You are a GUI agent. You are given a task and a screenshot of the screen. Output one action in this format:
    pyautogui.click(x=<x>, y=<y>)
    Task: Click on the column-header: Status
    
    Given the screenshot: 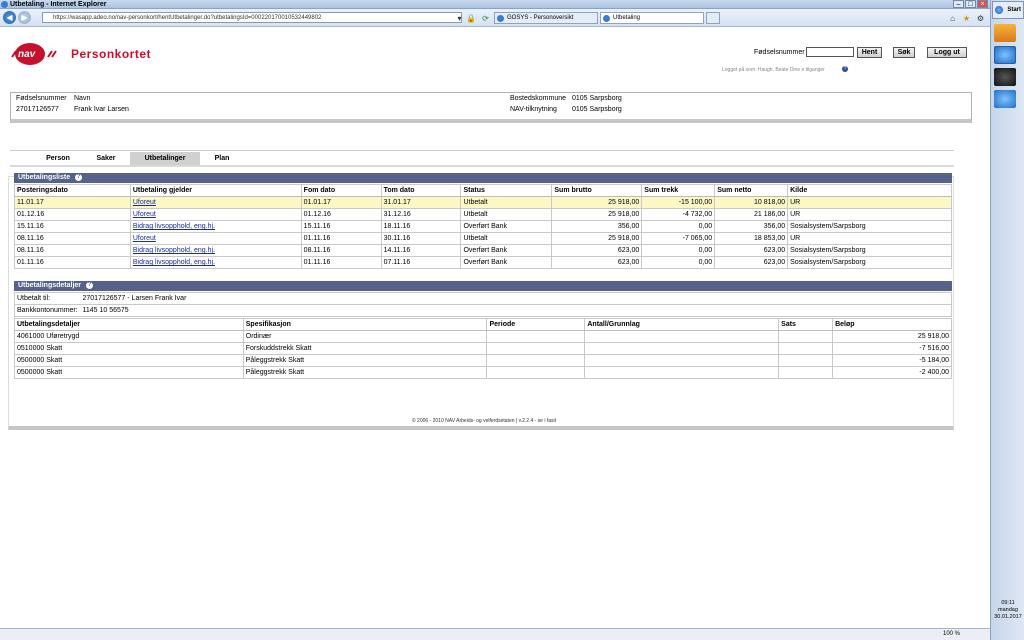 What is the action you would take?
    pyautogui.click(x=506, y=190)
    